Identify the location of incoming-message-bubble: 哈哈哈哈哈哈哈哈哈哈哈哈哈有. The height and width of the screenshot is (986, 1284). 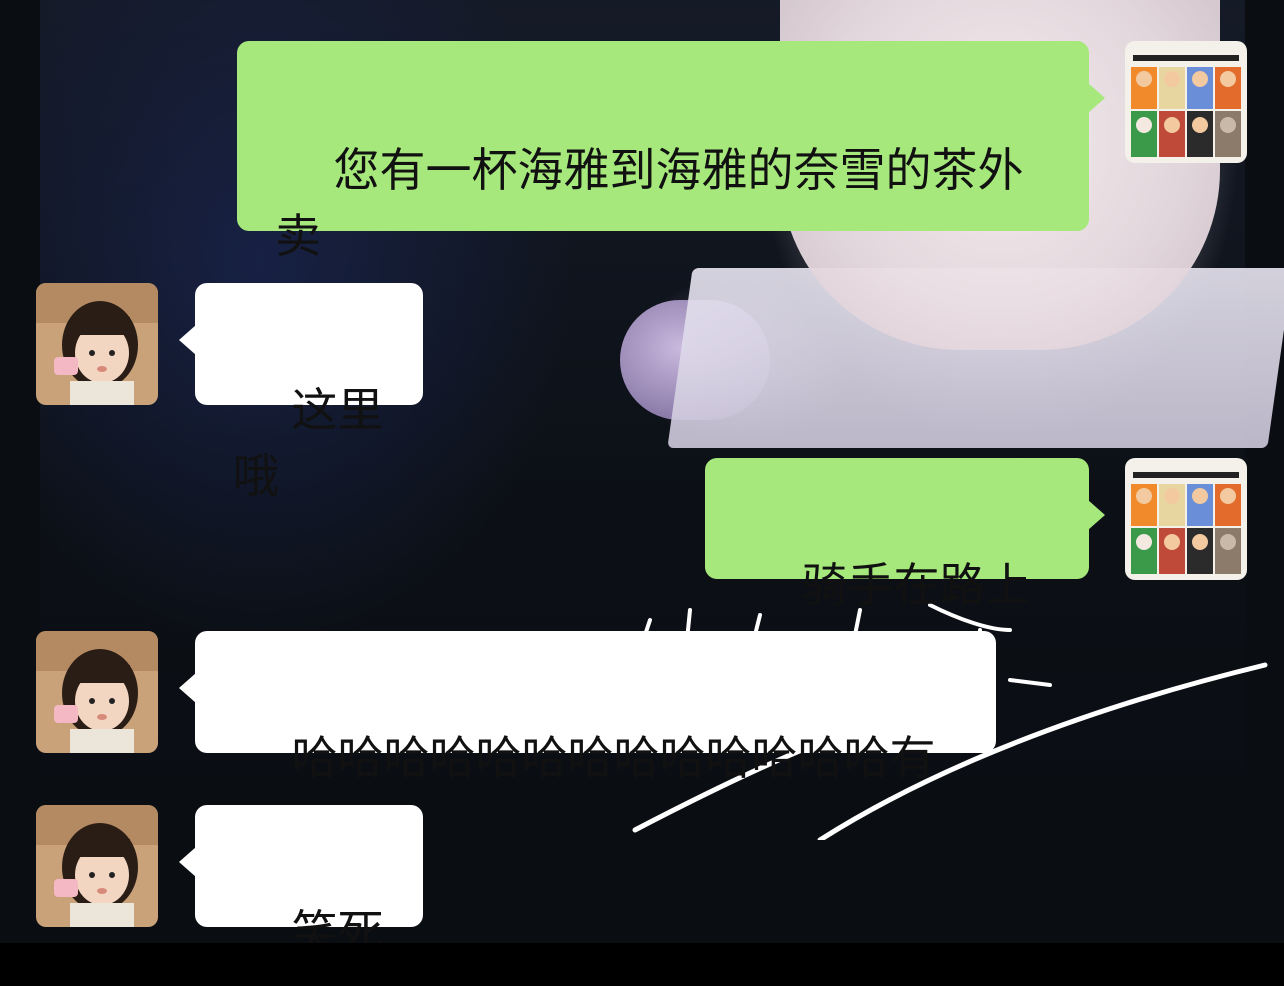
(587, 708).